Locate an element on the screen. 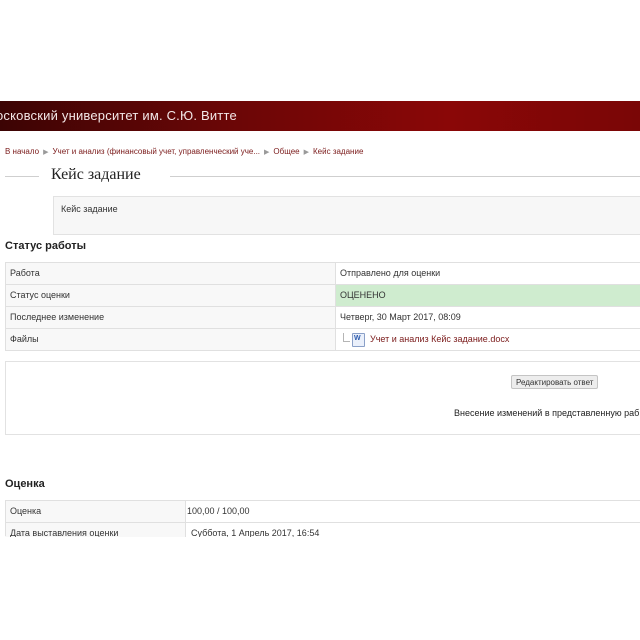  site-title: осковский университет им. С.Ю. Витте is located at coordinates (118, 115).